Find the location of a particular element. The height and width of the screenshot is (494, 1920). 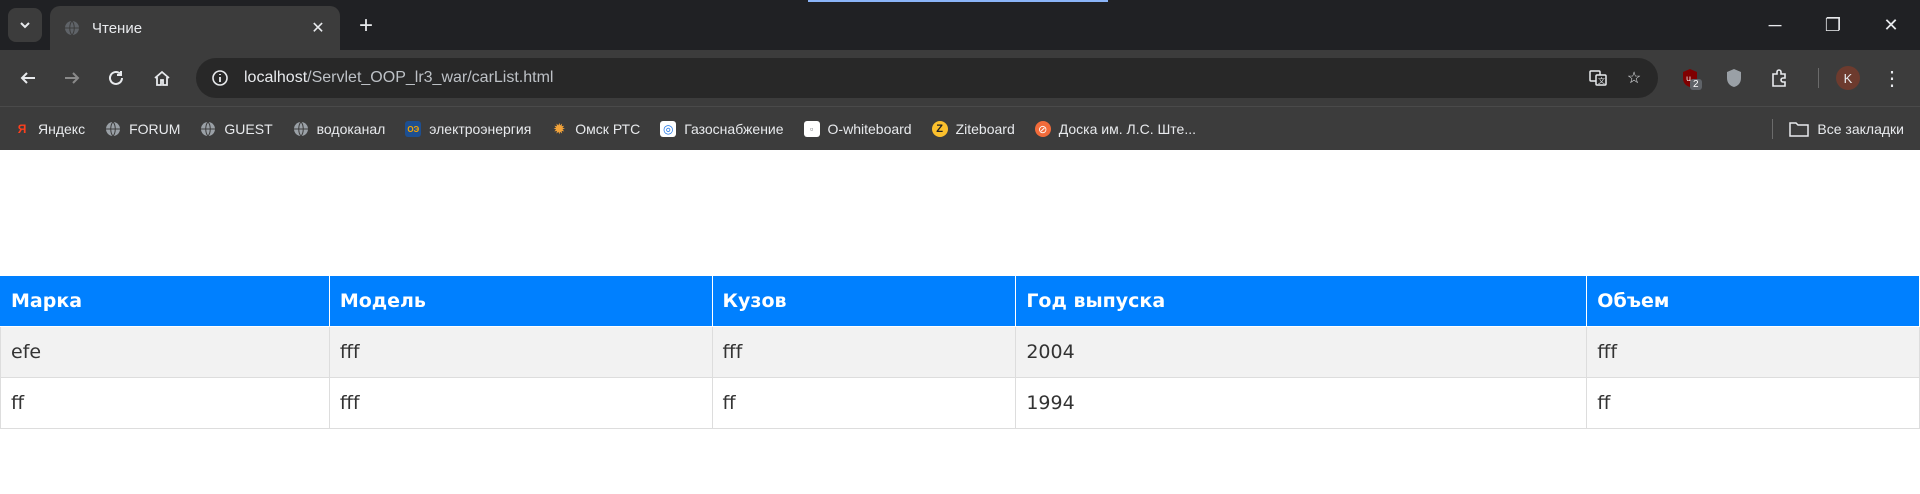

avatar: K is located at coordinates (1848, 78).